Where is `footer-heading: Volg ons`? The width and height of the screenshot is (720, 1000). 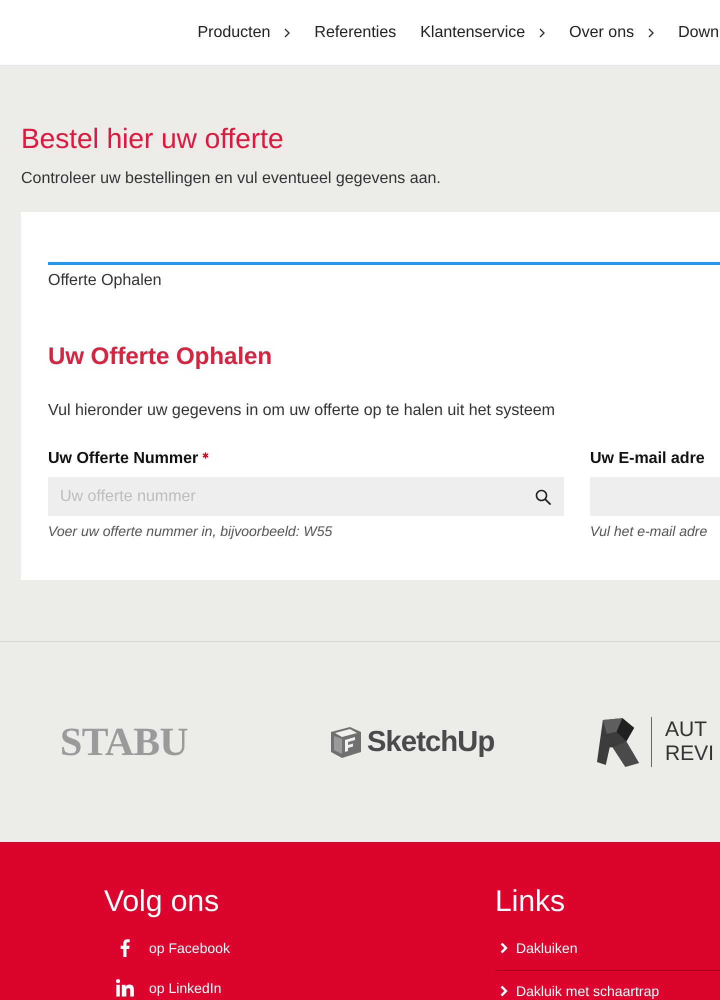 footer-heading: Volg ons is located at coordinates (162, 902).